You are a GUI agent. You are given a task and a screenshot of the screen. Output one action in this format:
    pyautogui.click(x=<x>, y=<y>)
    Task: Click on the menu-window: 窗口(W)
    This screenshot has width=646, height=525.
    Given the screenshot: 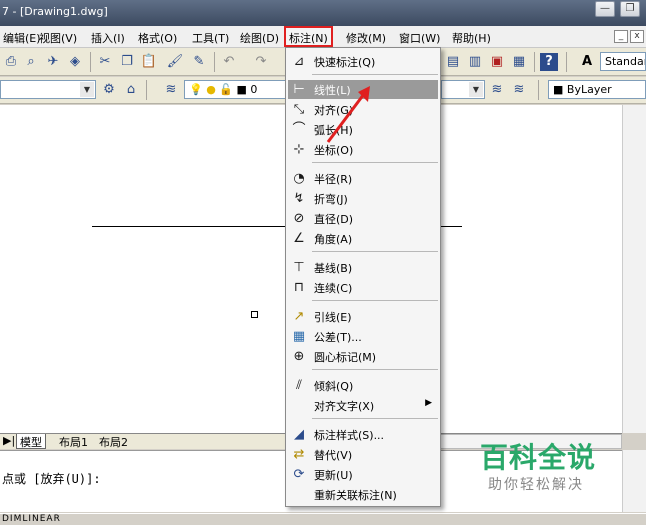 What is the action you would take?
    pyautogui.click(x=419, y=37)
    